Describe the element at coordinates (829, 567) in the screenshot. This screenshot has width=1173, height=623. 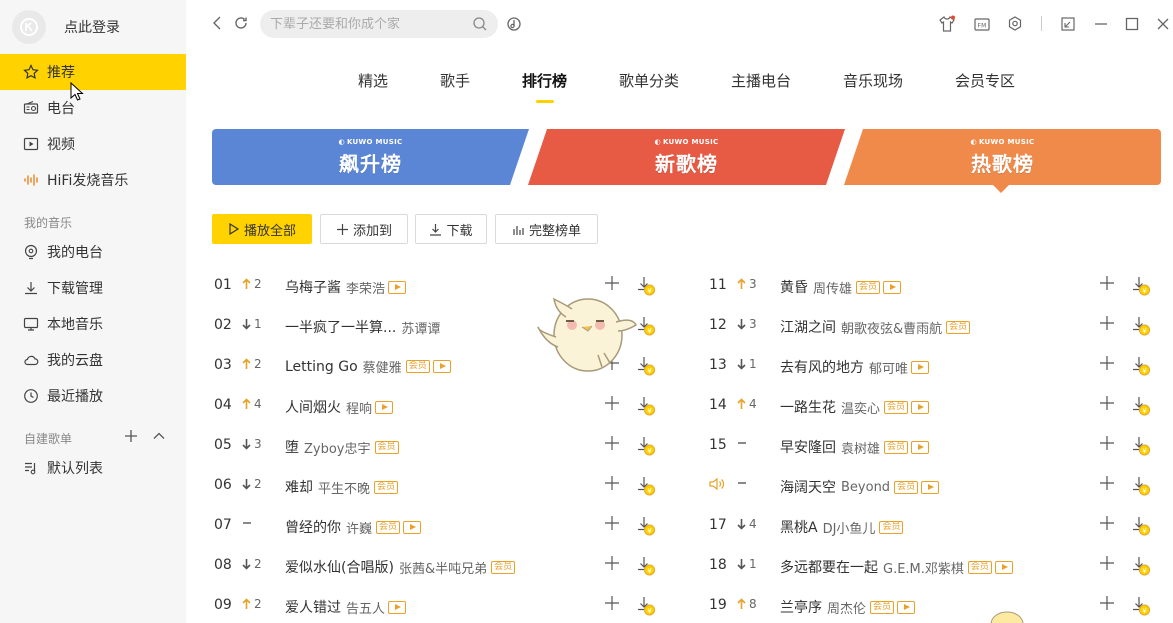
I see `song-title: 多远都要在一起` at that location.